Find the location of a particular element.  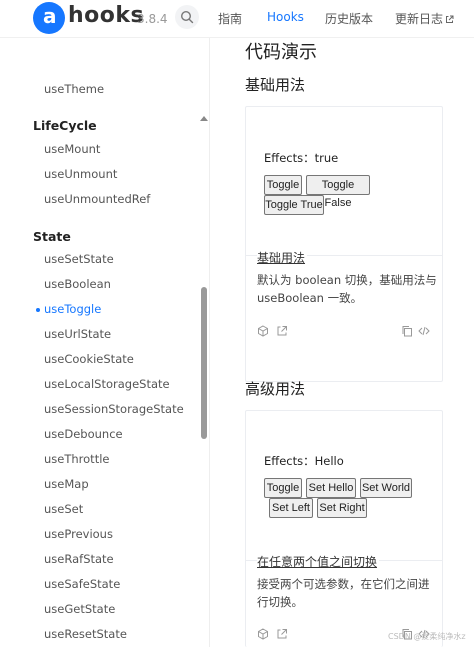

demo-description-advanced: 接受两个可选参数，在它们之间进行切换。 is located at coordinates (343, 593).